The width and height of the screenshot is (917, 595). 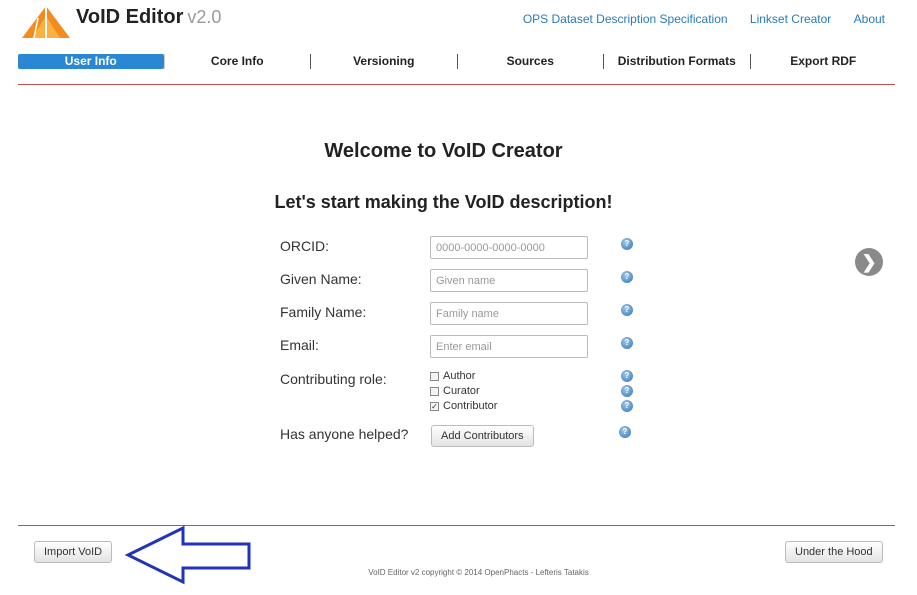 I want to click on tab-export-rdf: Export RDF, so click(x=823, y=61).